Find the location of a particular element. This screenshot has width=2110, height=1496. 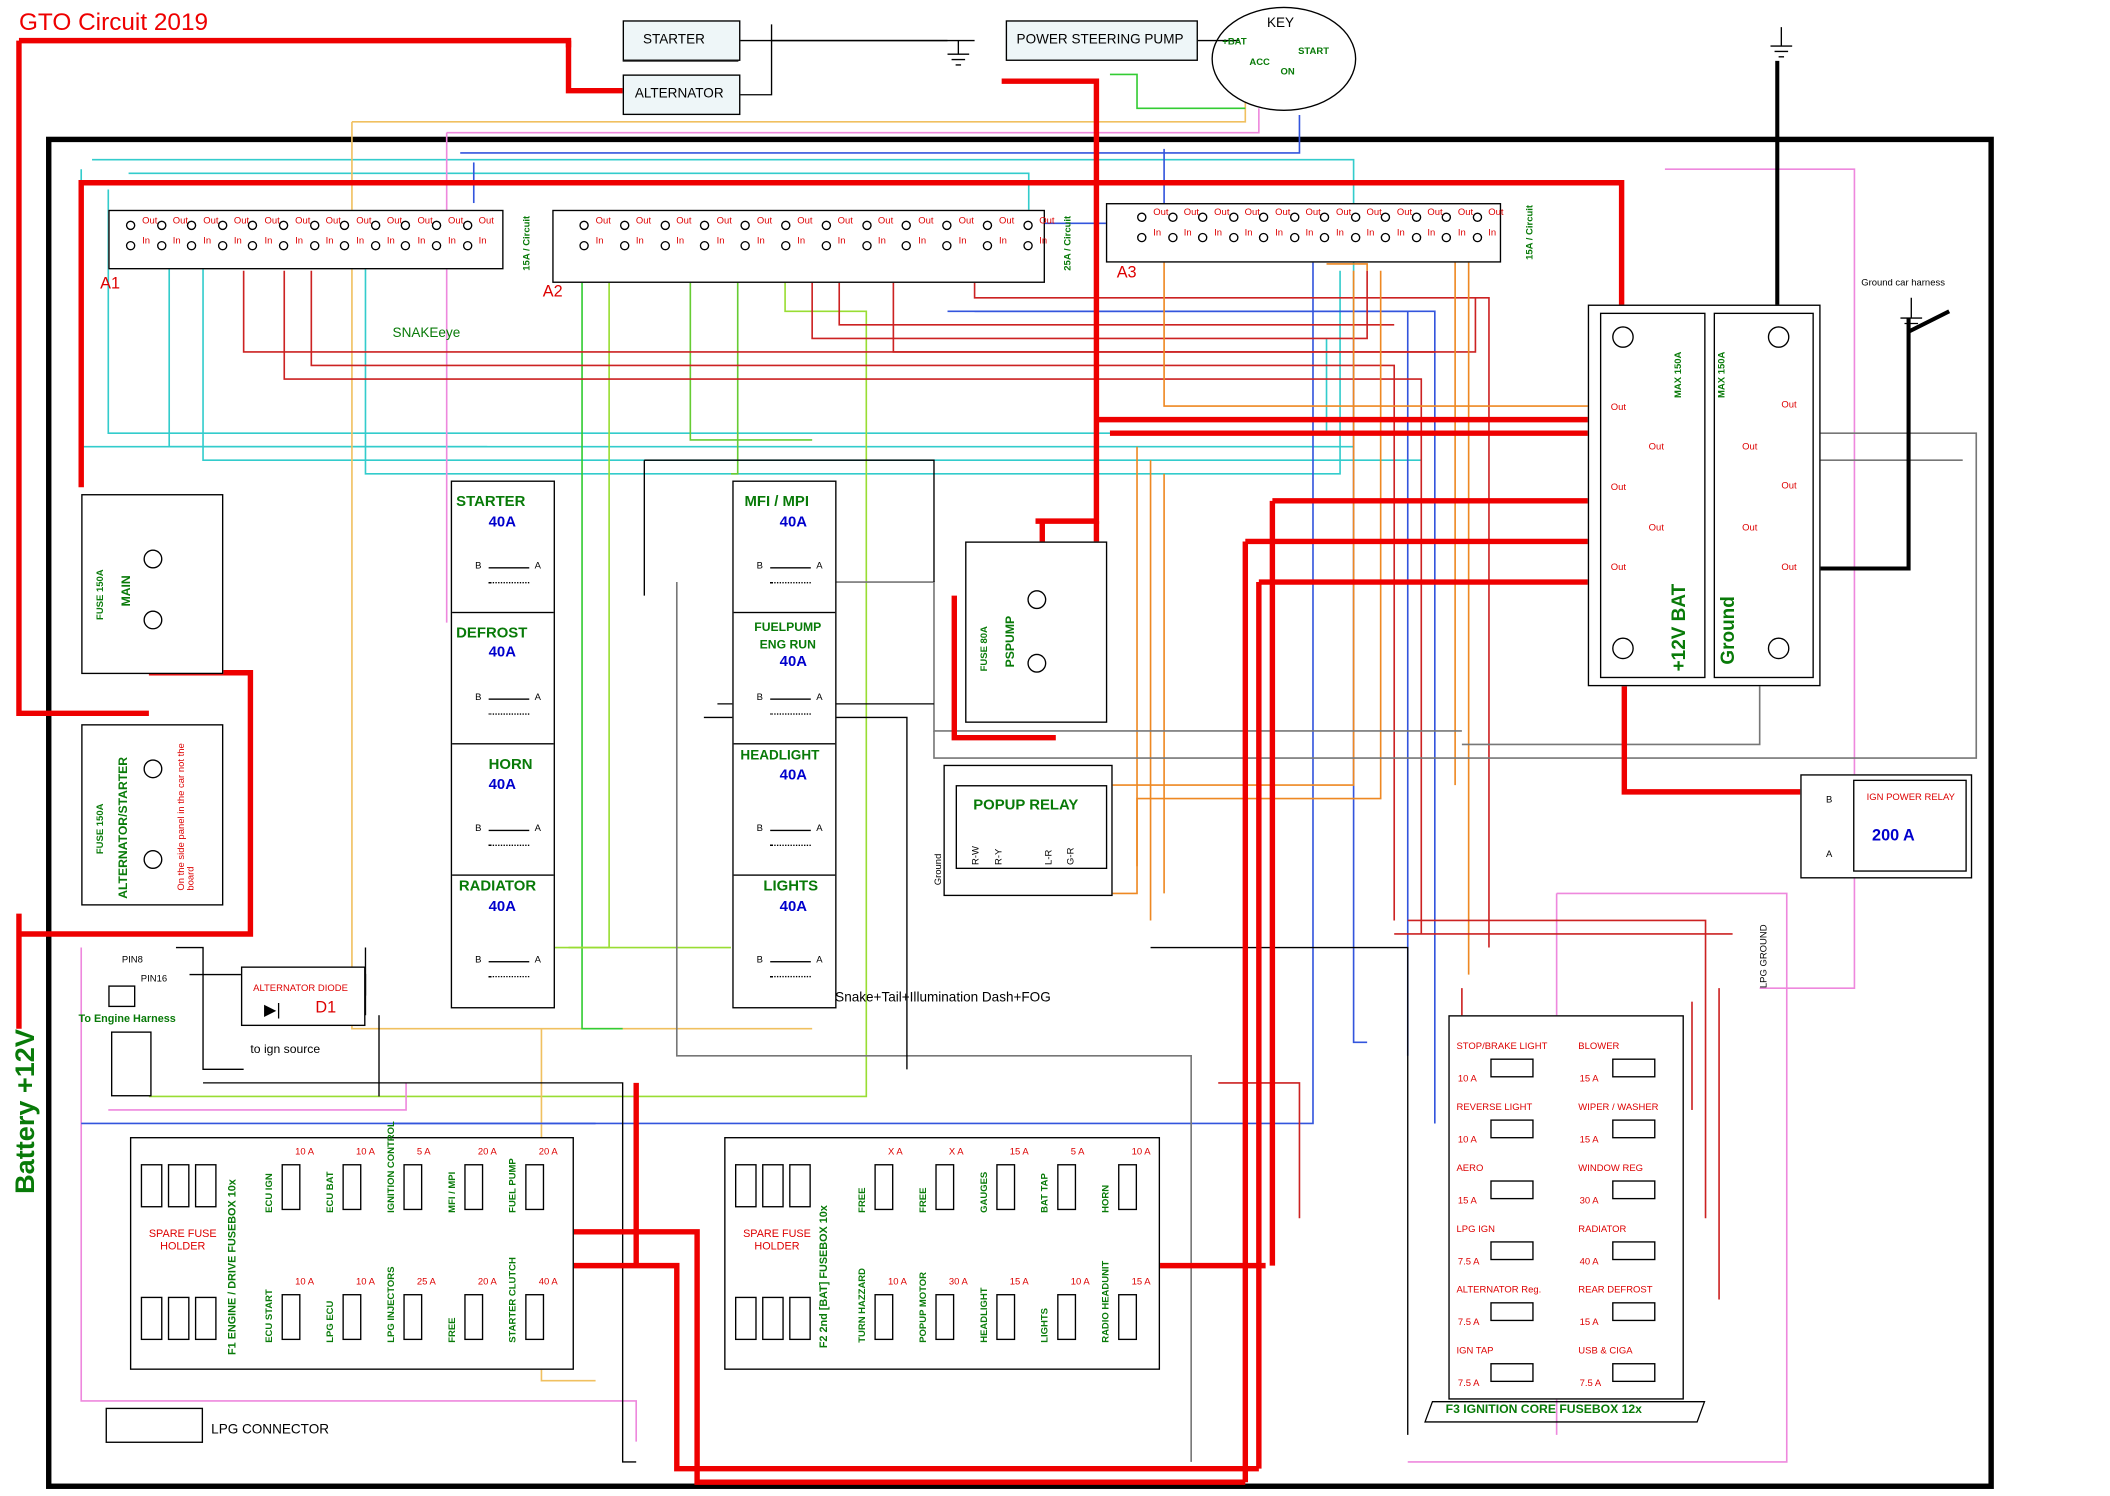

lpg-connector-label: LPG CONNECTOR is located at coordinates (270, 1430).